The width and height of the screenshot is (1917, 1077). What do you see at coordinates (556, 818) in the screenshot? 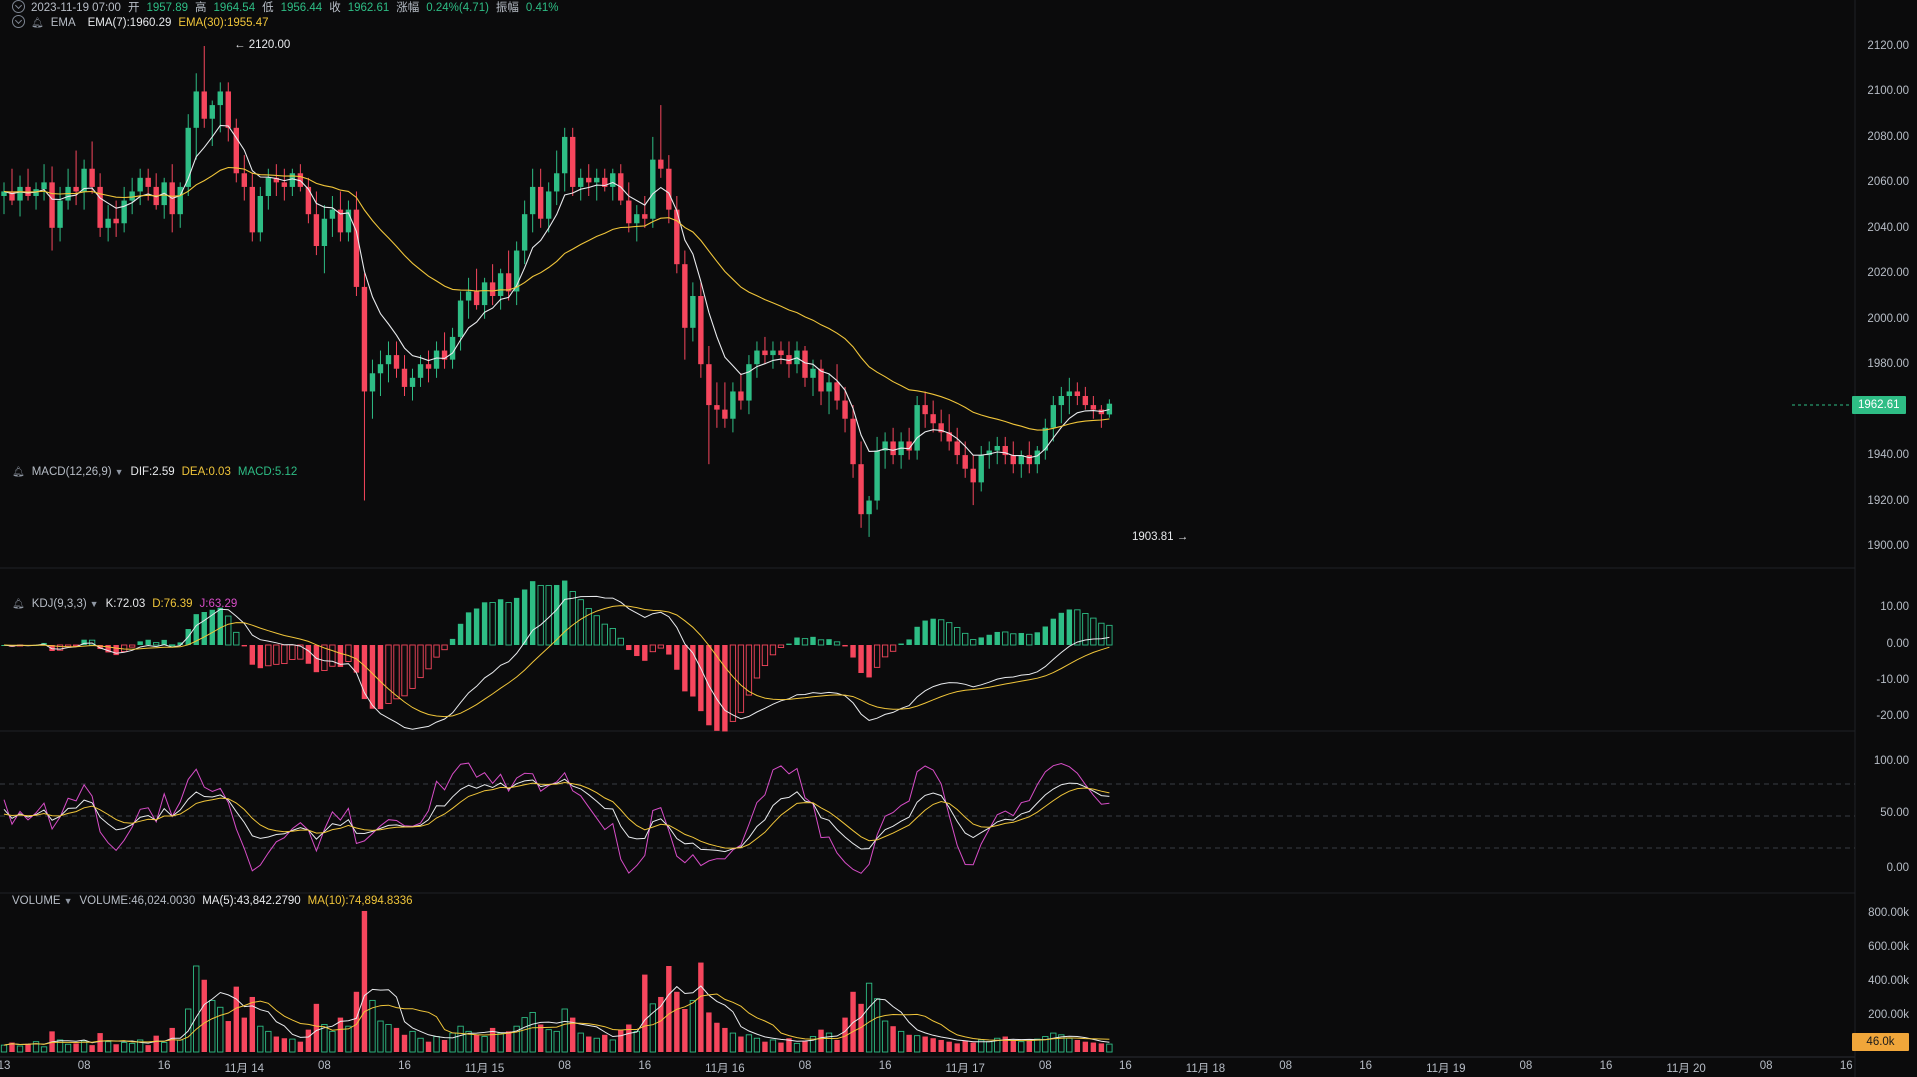
I see `j-line` at bounding box center [556, 818].